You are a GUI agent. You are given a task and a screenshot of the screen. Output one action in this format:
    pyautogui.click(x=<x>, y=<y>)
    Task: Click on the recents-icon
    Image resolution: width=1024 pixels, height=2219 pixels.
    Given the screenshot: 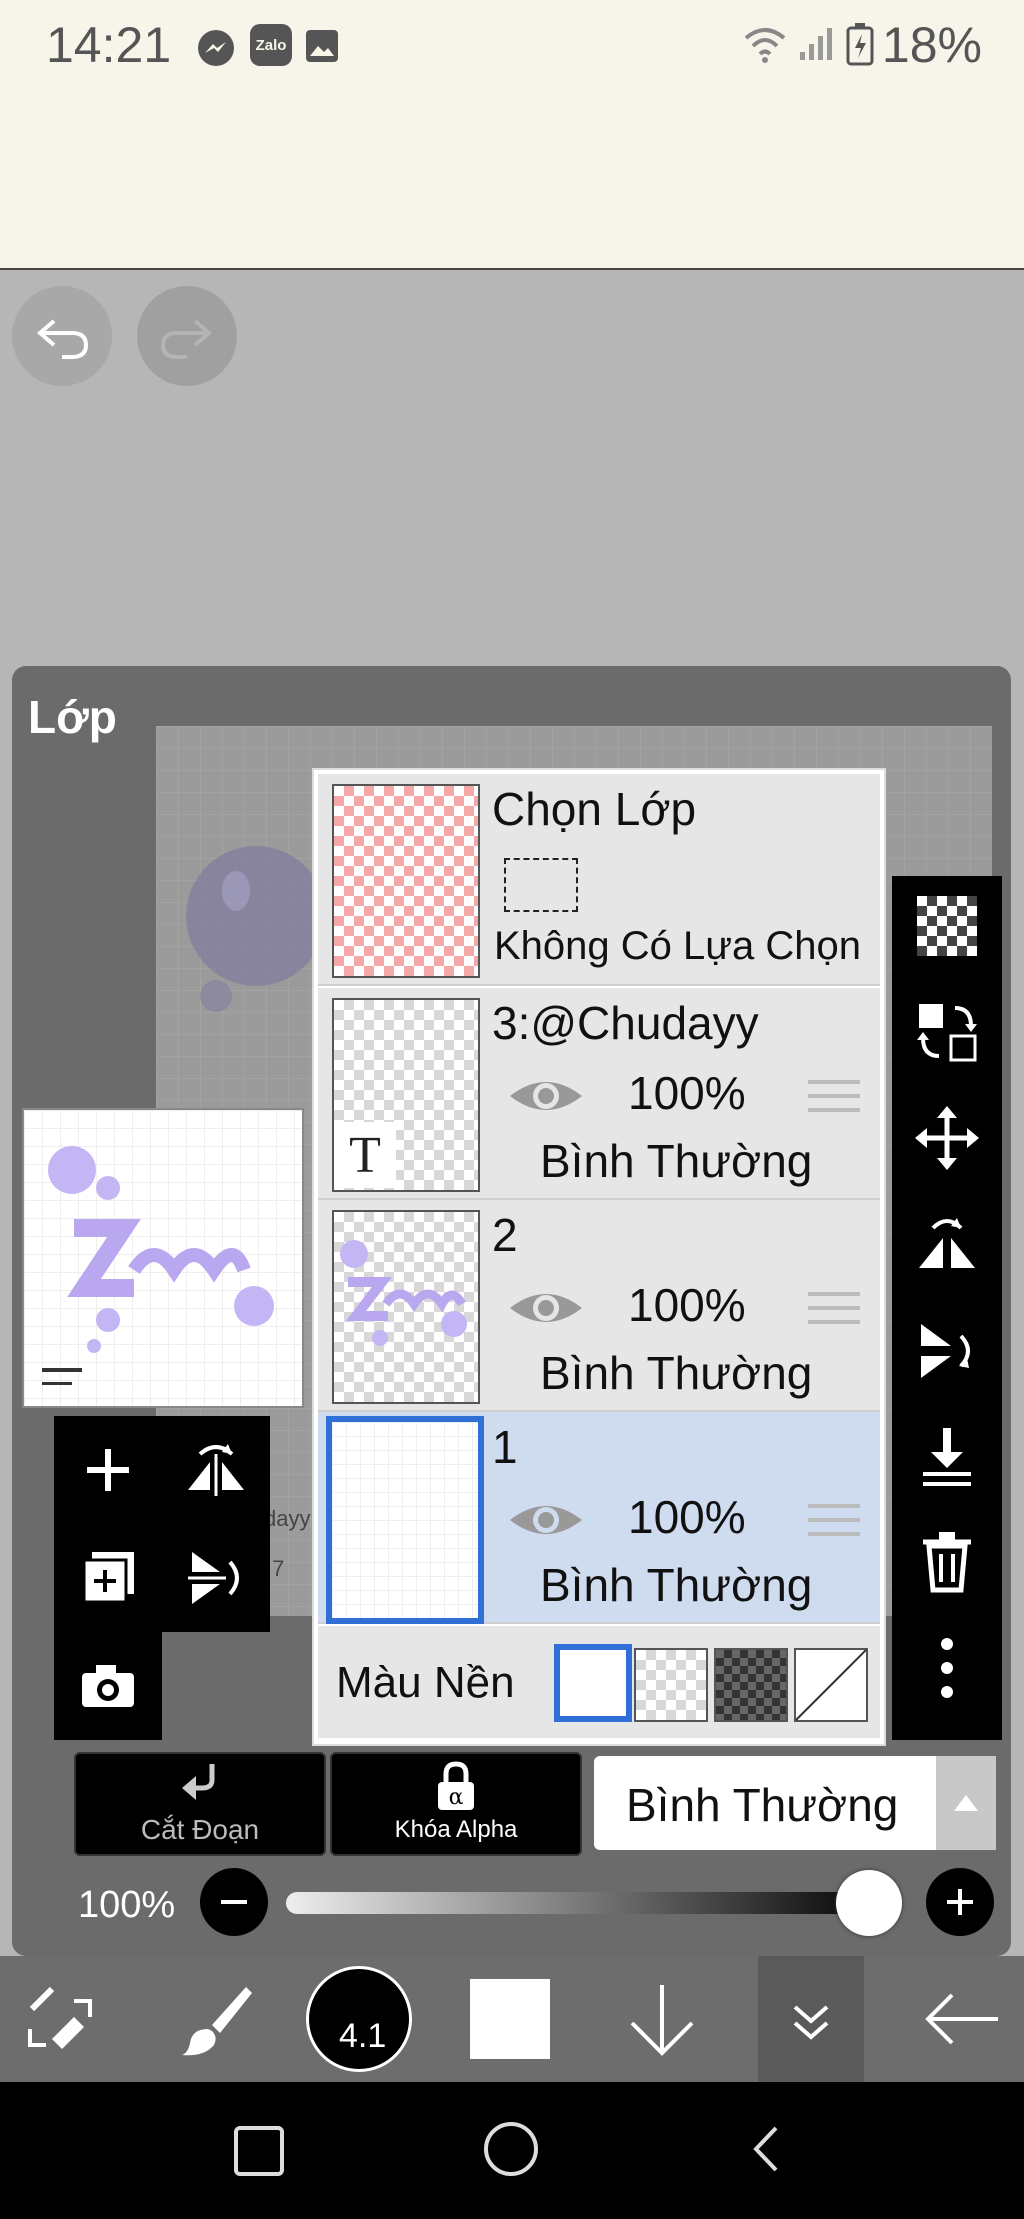 What is the action you would take?
    pyautogui.click(x=259, y=2151)
    